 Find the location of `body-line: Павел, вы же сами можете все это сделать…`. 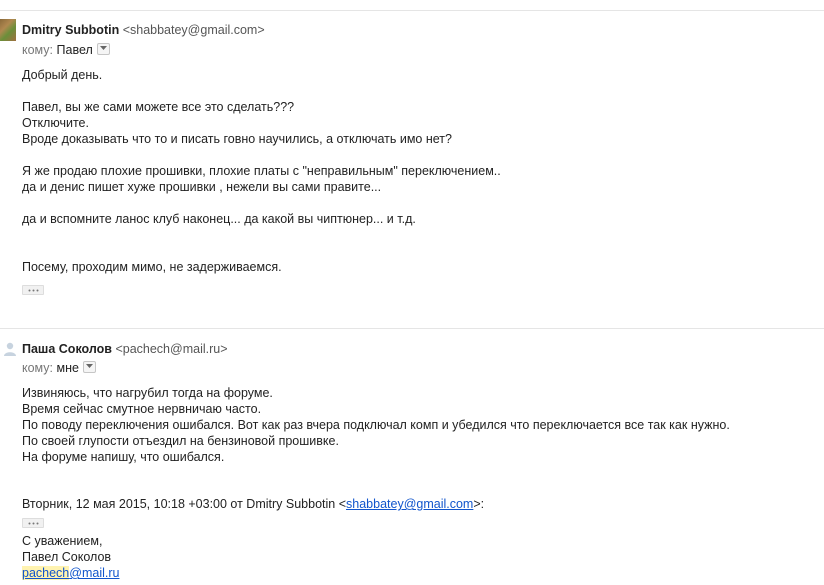

body-line: Павел, вы же сами можете все это сделать… is located at coordinates (158, 107).